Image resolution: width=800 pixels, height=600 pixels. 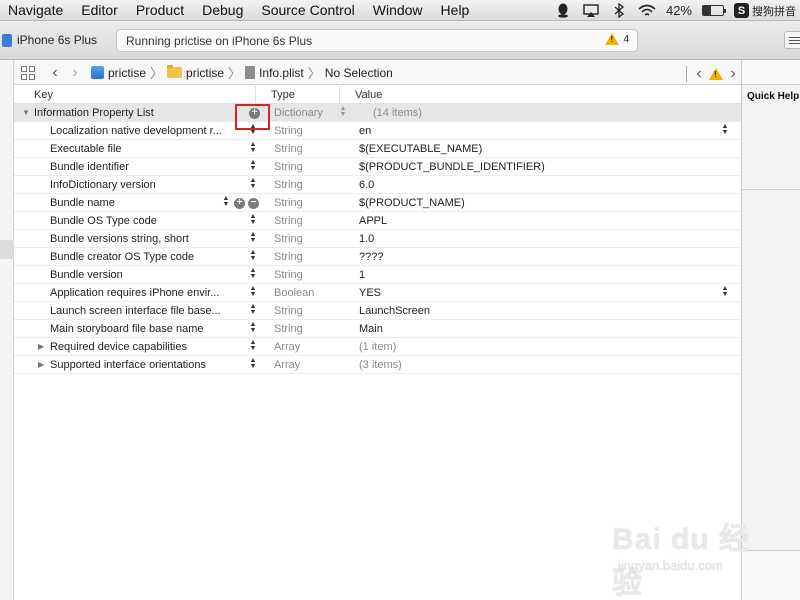 I want to click on inspector-tabs, so click(x=771, y=72).